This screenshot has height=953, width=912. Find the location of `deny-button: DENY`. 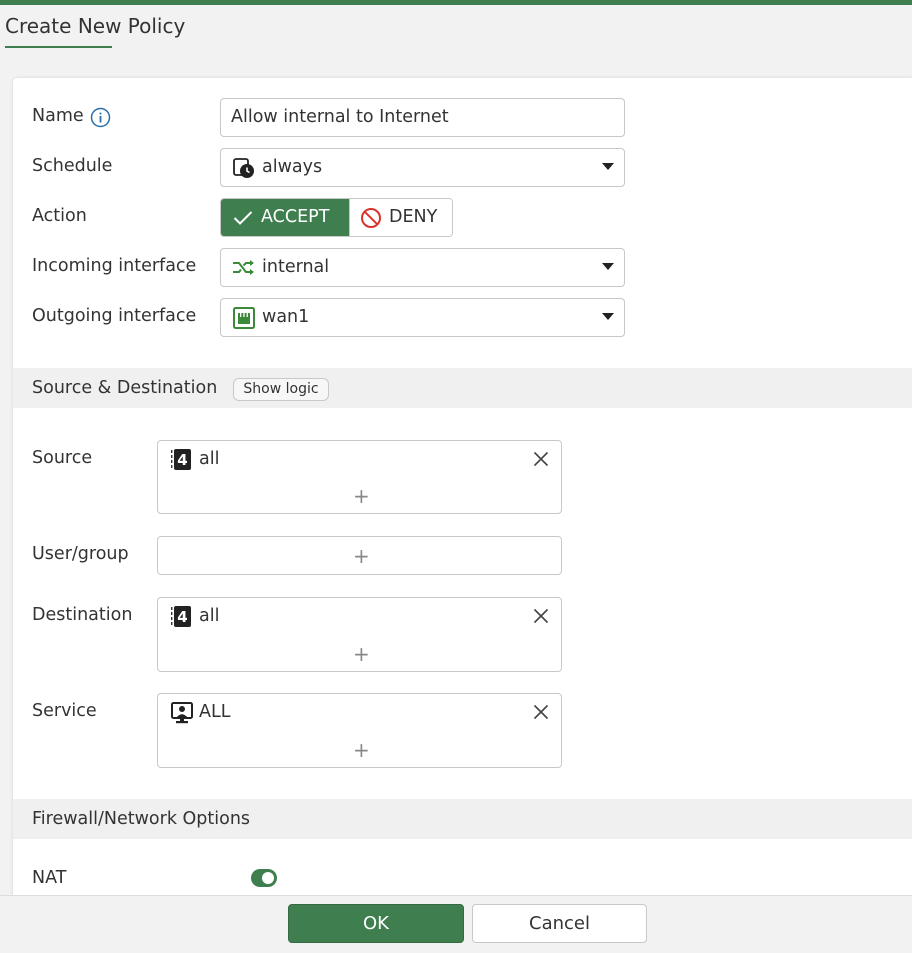

deny-button: DENY is located at coordinates (400, 217).